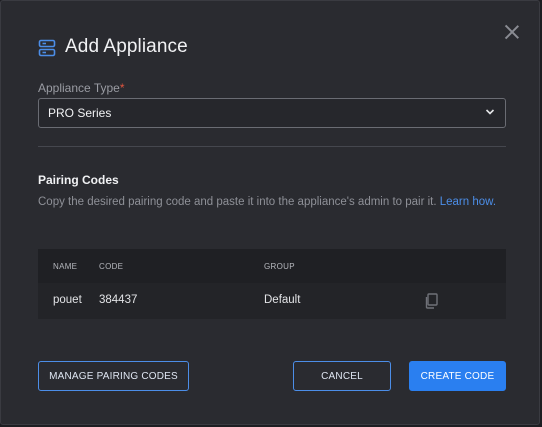  I want to click on close-icon, so click(512, 32).